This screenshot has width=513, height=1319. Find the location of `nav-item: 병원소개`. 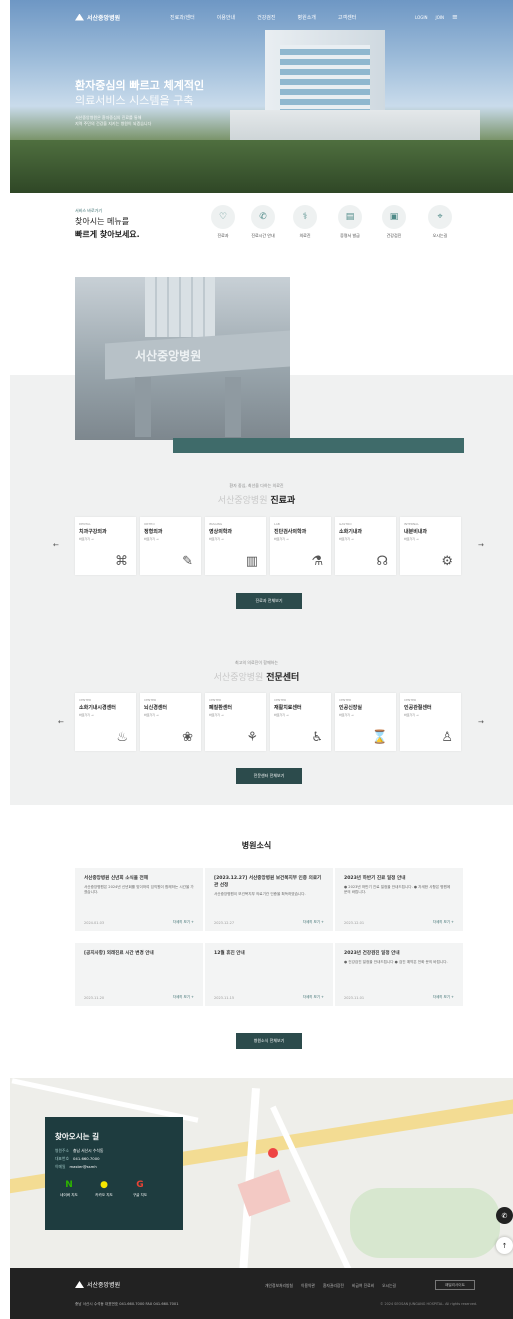

nav-item: 병원소개 is located at coordinates (307, 17).